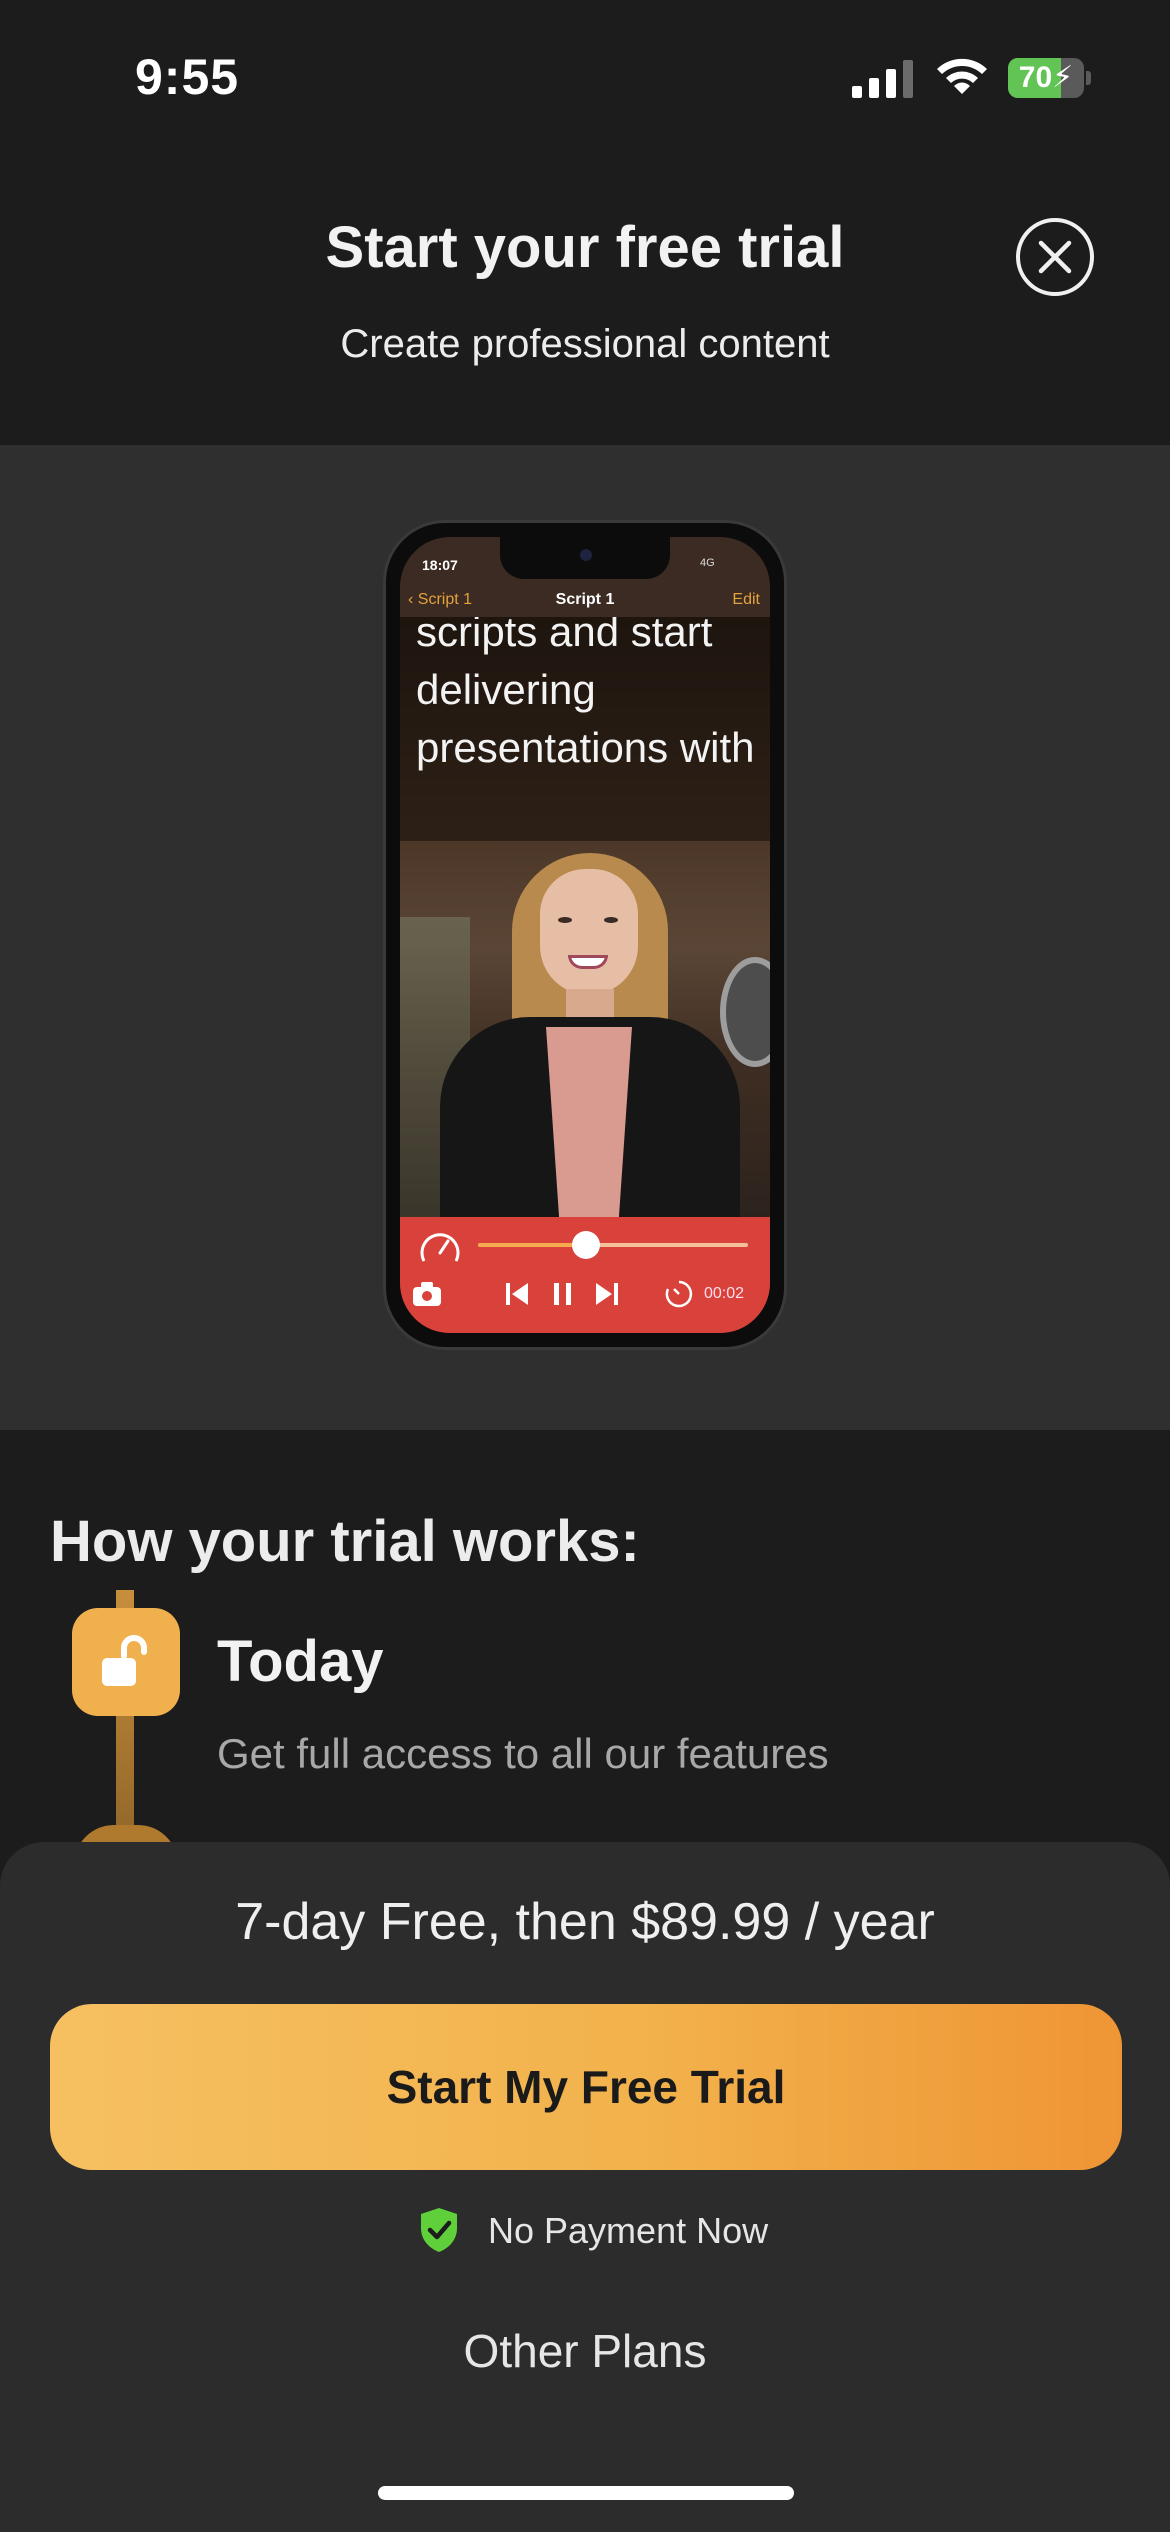  Describe the element at coordinates (613, 1245) in the screenshot. I see `speed-slider` at that location.